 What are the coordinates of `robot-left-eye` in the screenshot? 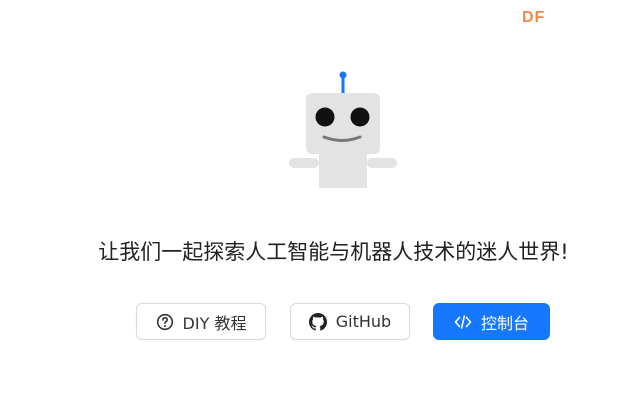 It's located at (325, 117).